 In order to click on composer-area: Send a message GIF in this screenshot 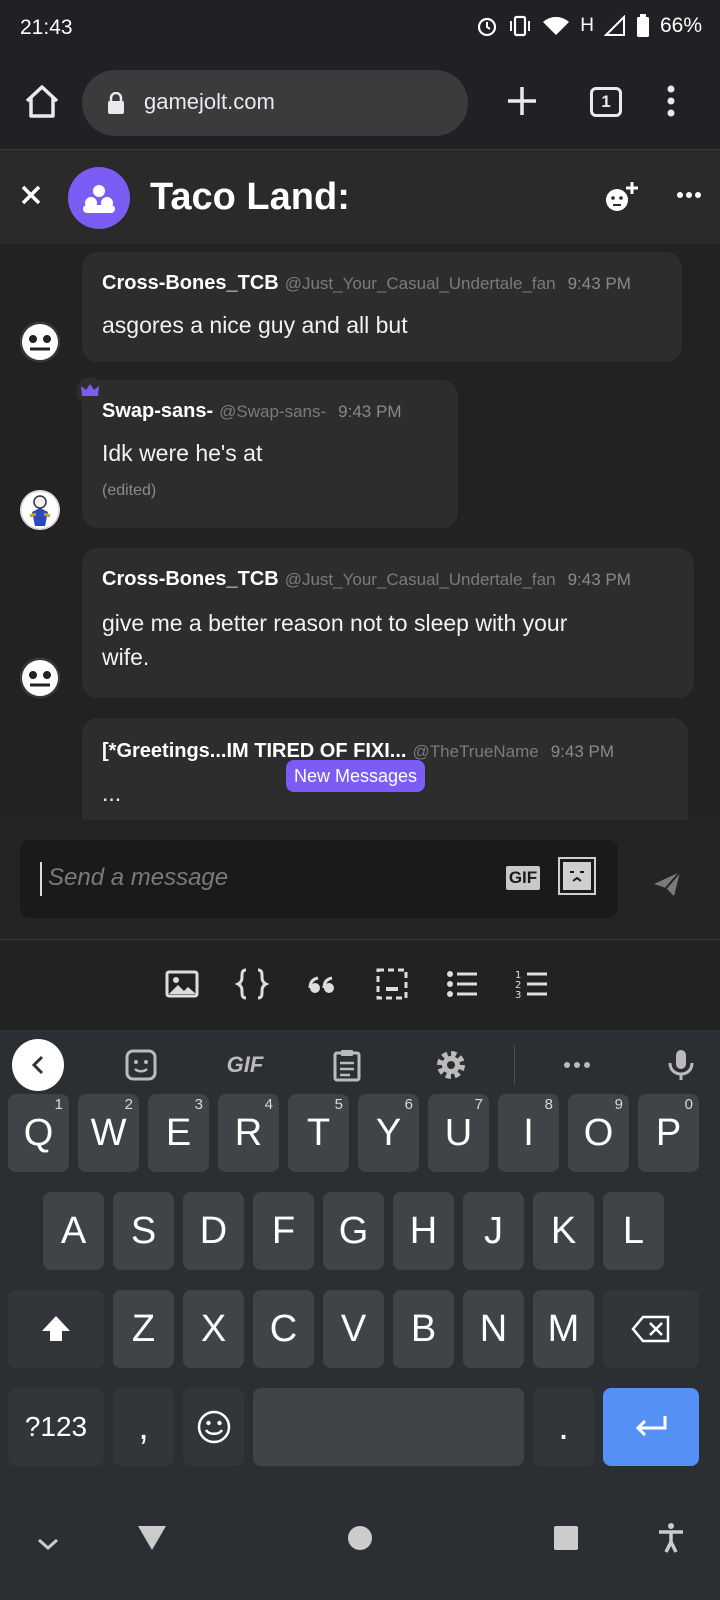, I will do `click(360, 880)`.